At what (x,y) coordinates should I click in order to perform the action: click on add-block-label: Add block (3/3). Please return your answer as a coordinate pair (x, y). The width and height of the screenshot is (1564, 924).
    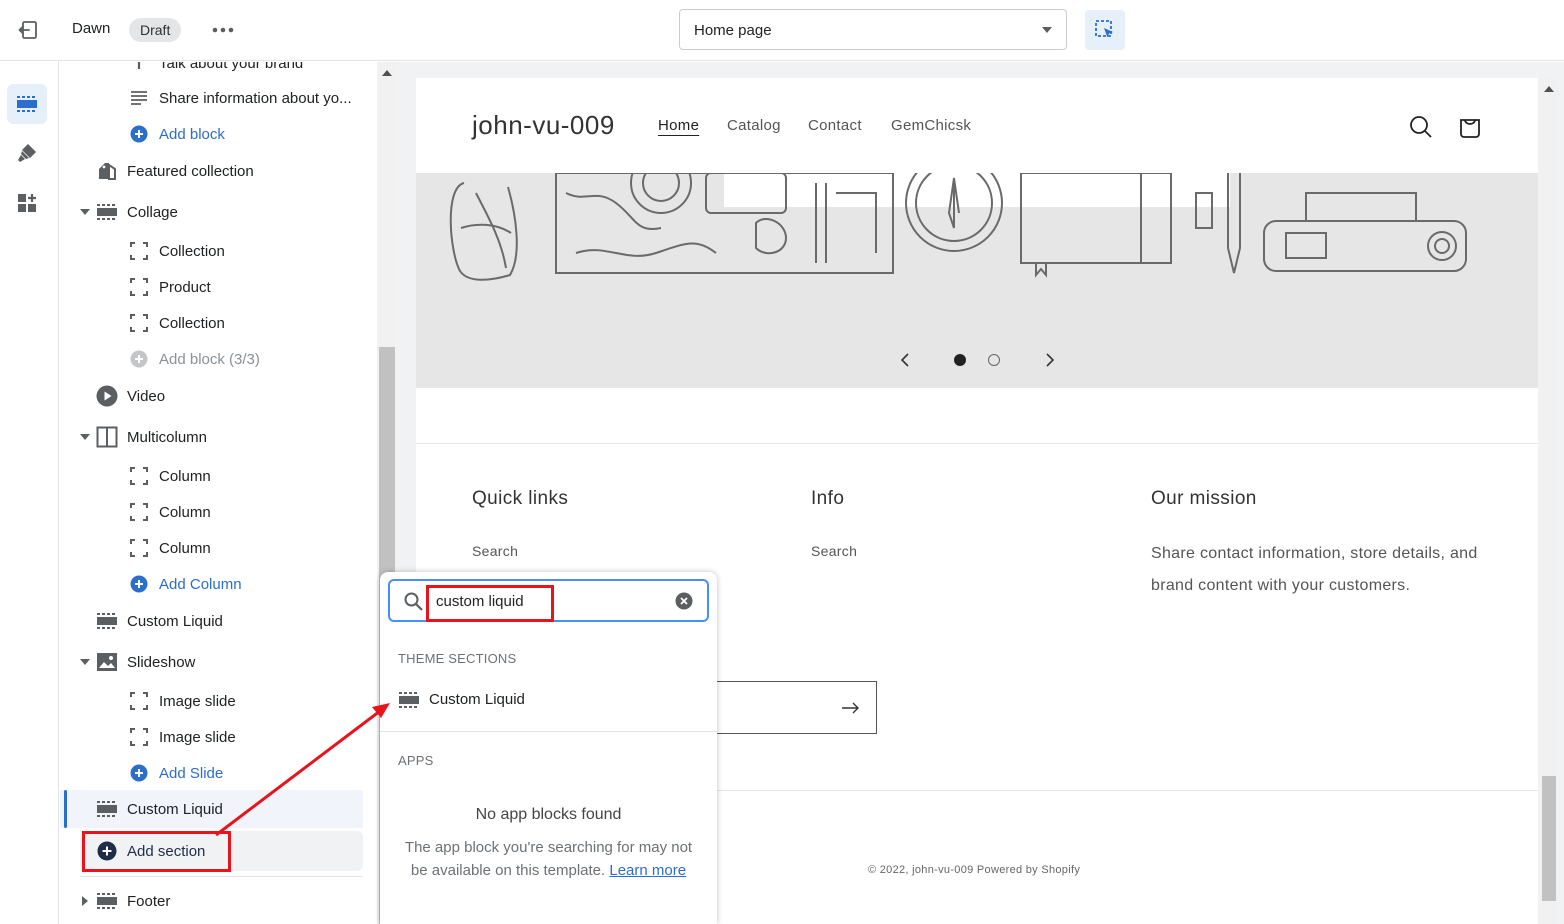
    Looking at the image, I should click on (209, 359).